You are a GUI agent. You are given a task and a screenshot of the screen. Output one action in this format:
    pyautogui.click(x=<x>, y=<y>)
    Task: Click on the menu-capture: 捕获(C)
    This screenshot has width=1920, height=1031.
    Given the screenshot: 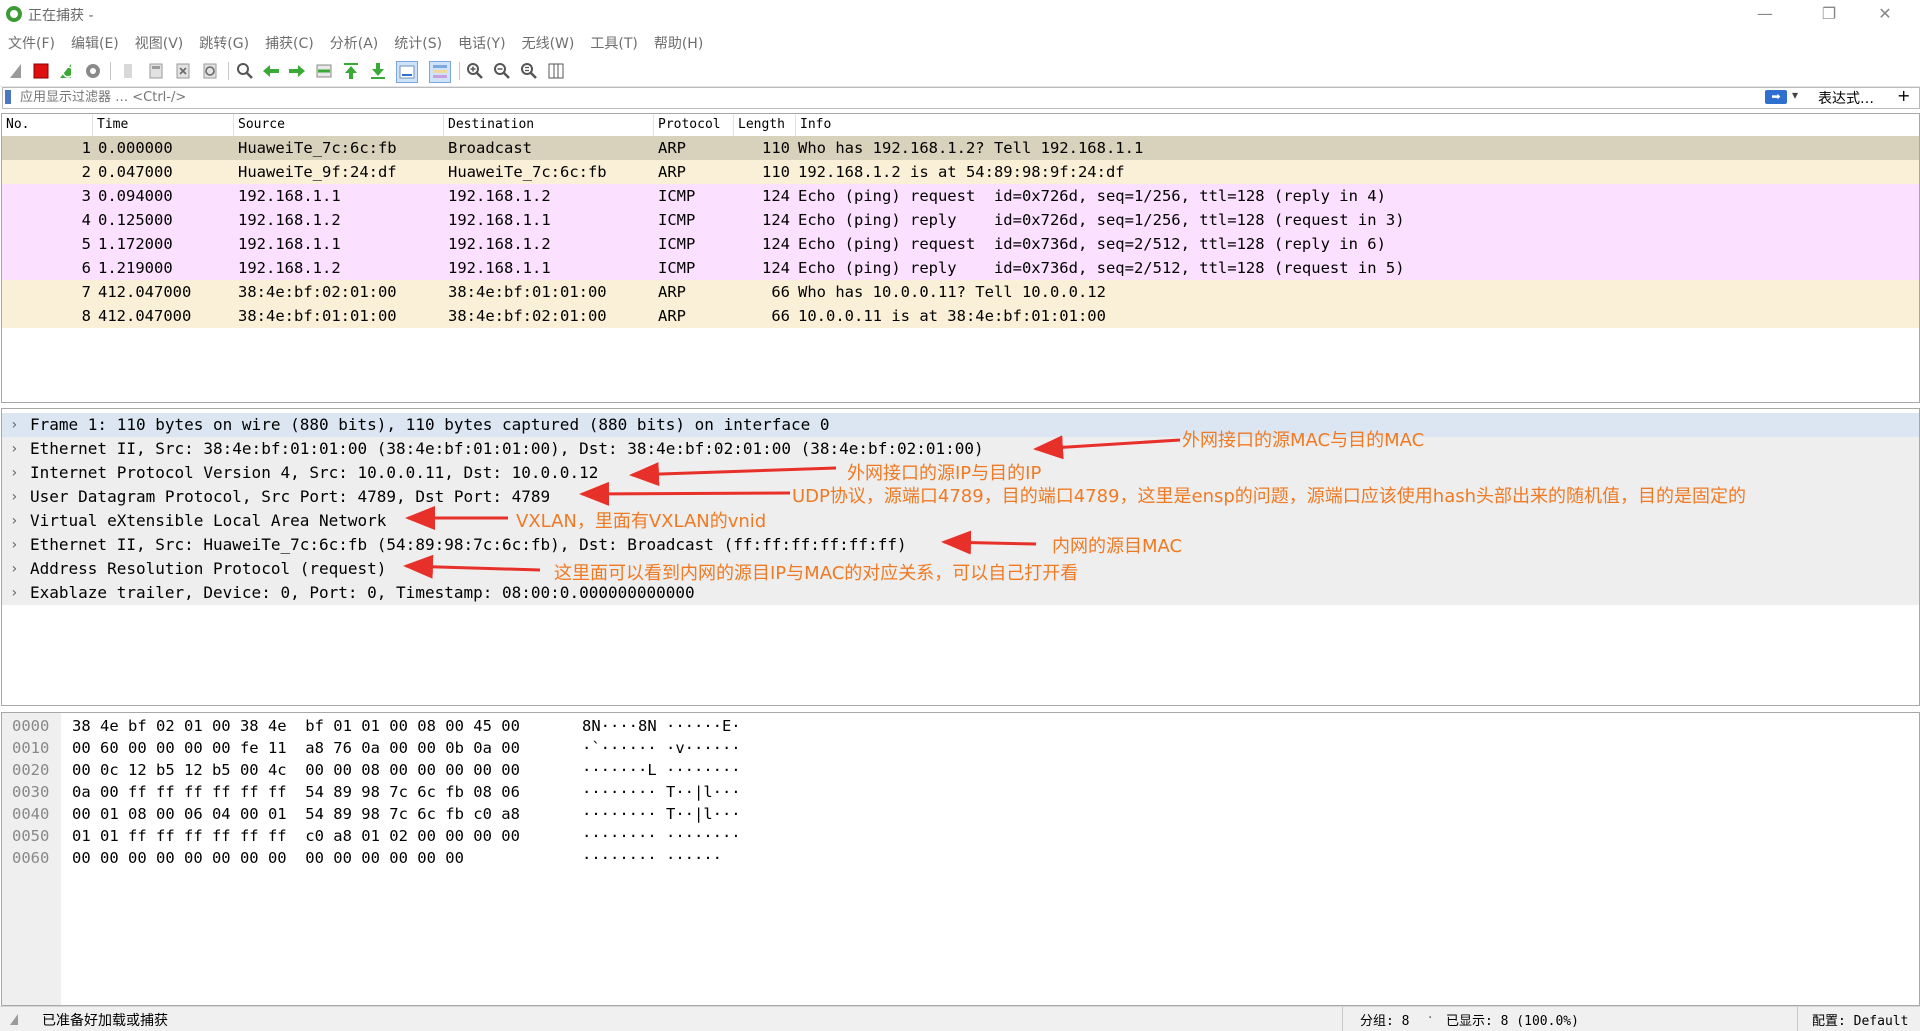 What is the action you would take?
    pyautogui.click(x=285, y=41)
    